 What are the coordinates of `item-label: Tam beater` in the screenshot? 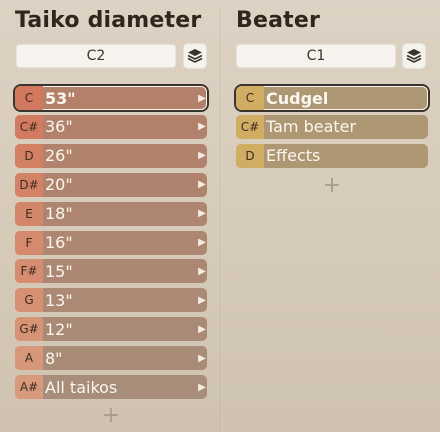 It's located at (311, 127).